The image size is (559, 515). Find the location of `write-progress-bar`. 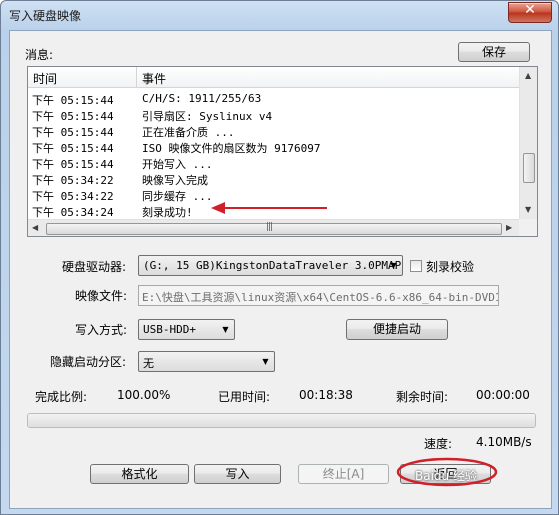

write-progress-bar is located at coordinates (281, 420).